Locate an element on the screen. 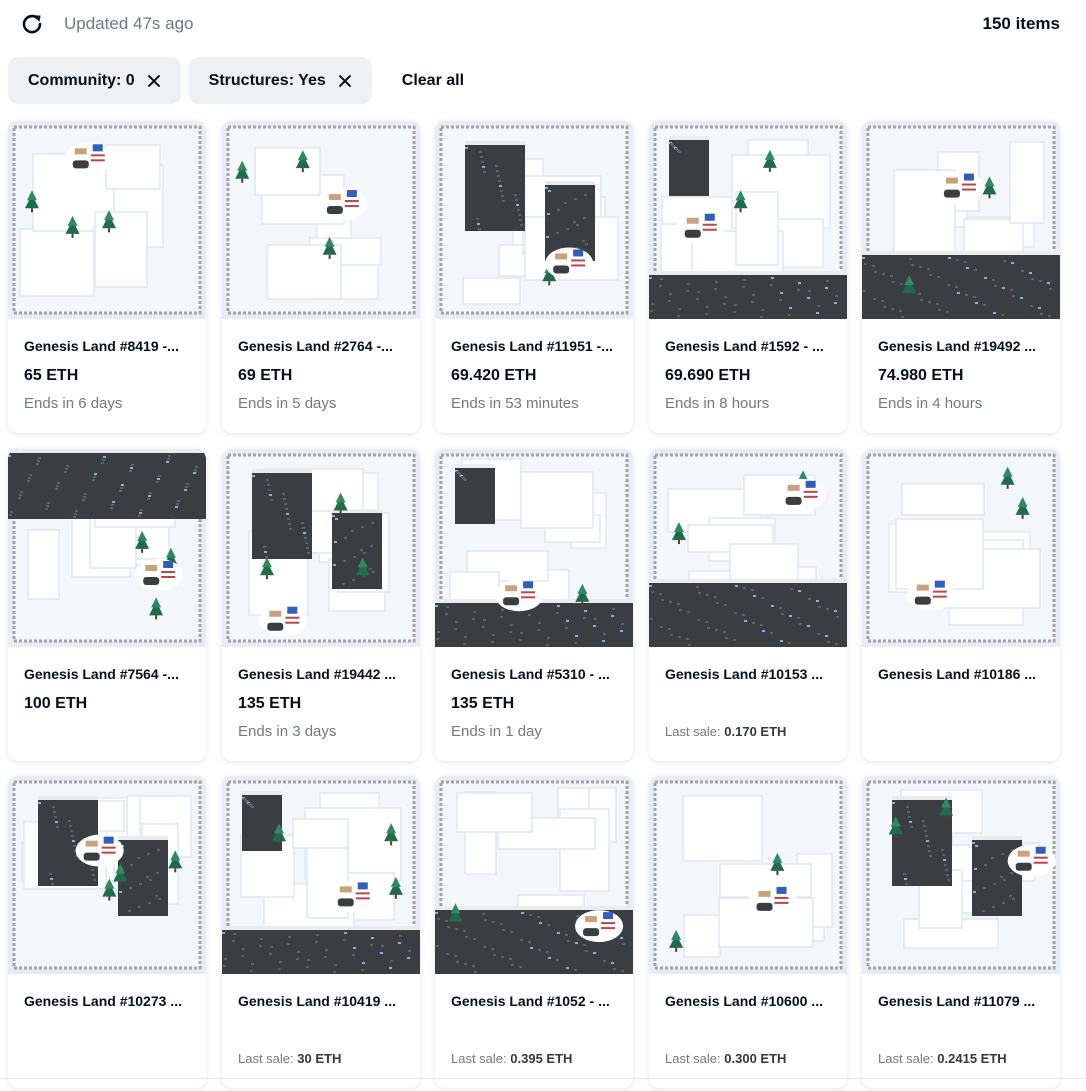 The height and width of the screenshot is (1091, 1086). asset-price: 69.690 ETH is located at coordinates (708, 375).